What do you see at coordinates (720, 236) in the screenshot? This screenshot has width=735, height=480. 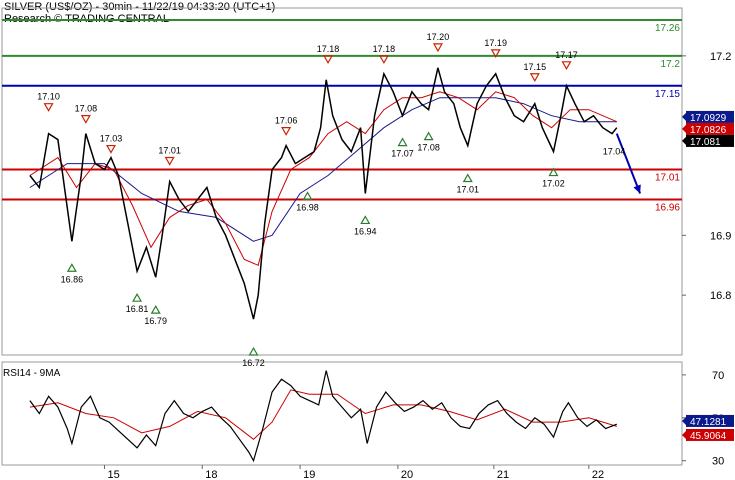 I see `price-y-tick-label: 16.9` at bounding box center [720, 236].